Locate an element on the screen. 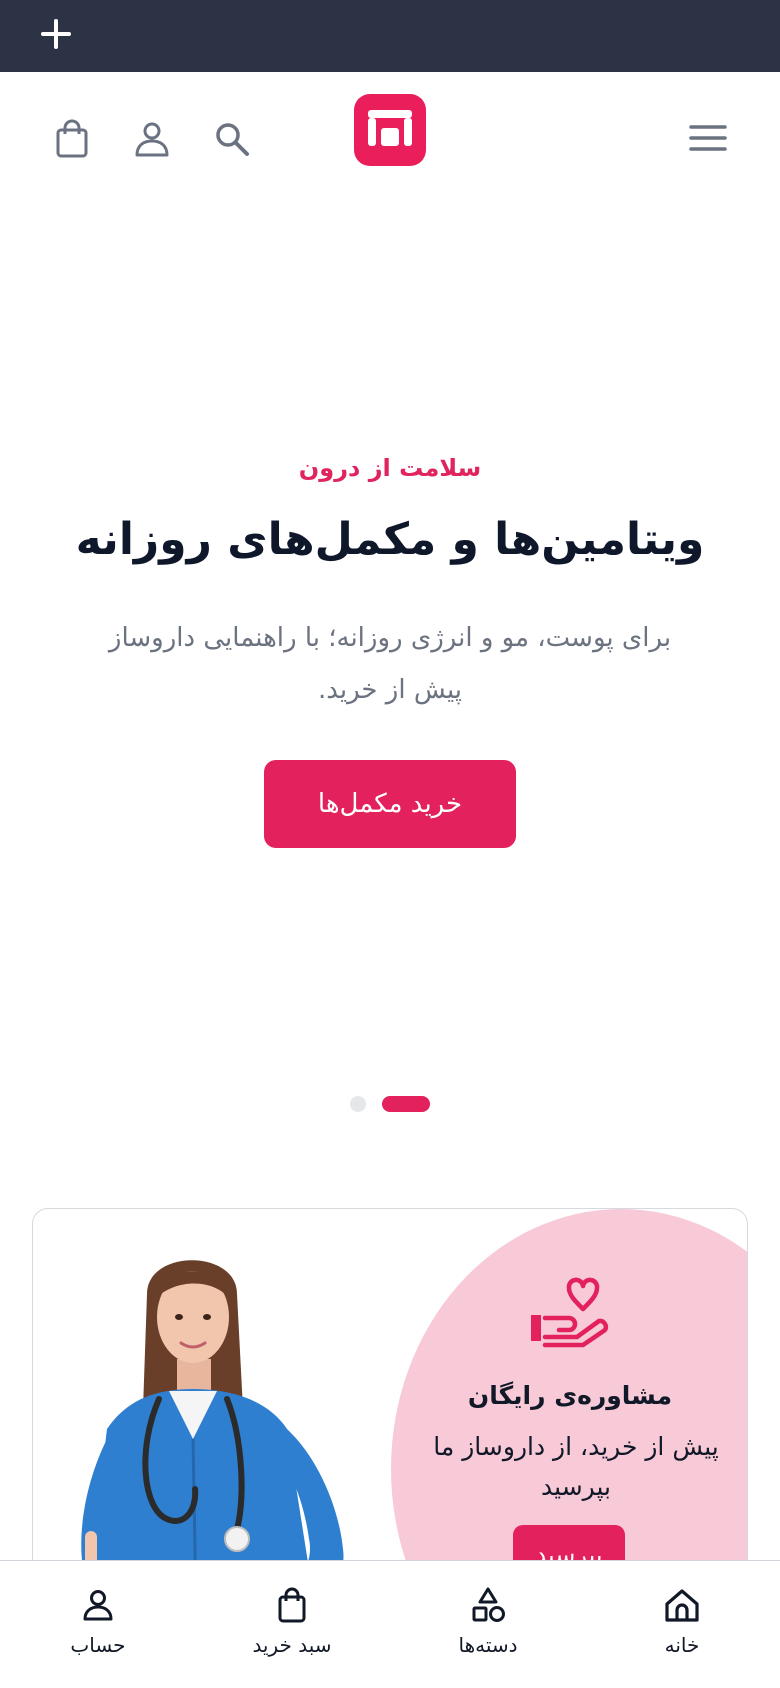 The height and width of the screenshot is (1688, 780). nav-item-cart: سبد خرید is located at coordinates (292, 1630).